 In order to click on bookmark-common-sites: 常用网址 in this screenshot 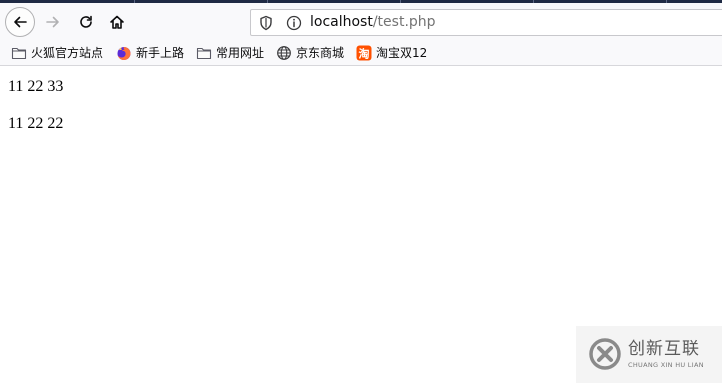, I will do `click(230, 53)`.